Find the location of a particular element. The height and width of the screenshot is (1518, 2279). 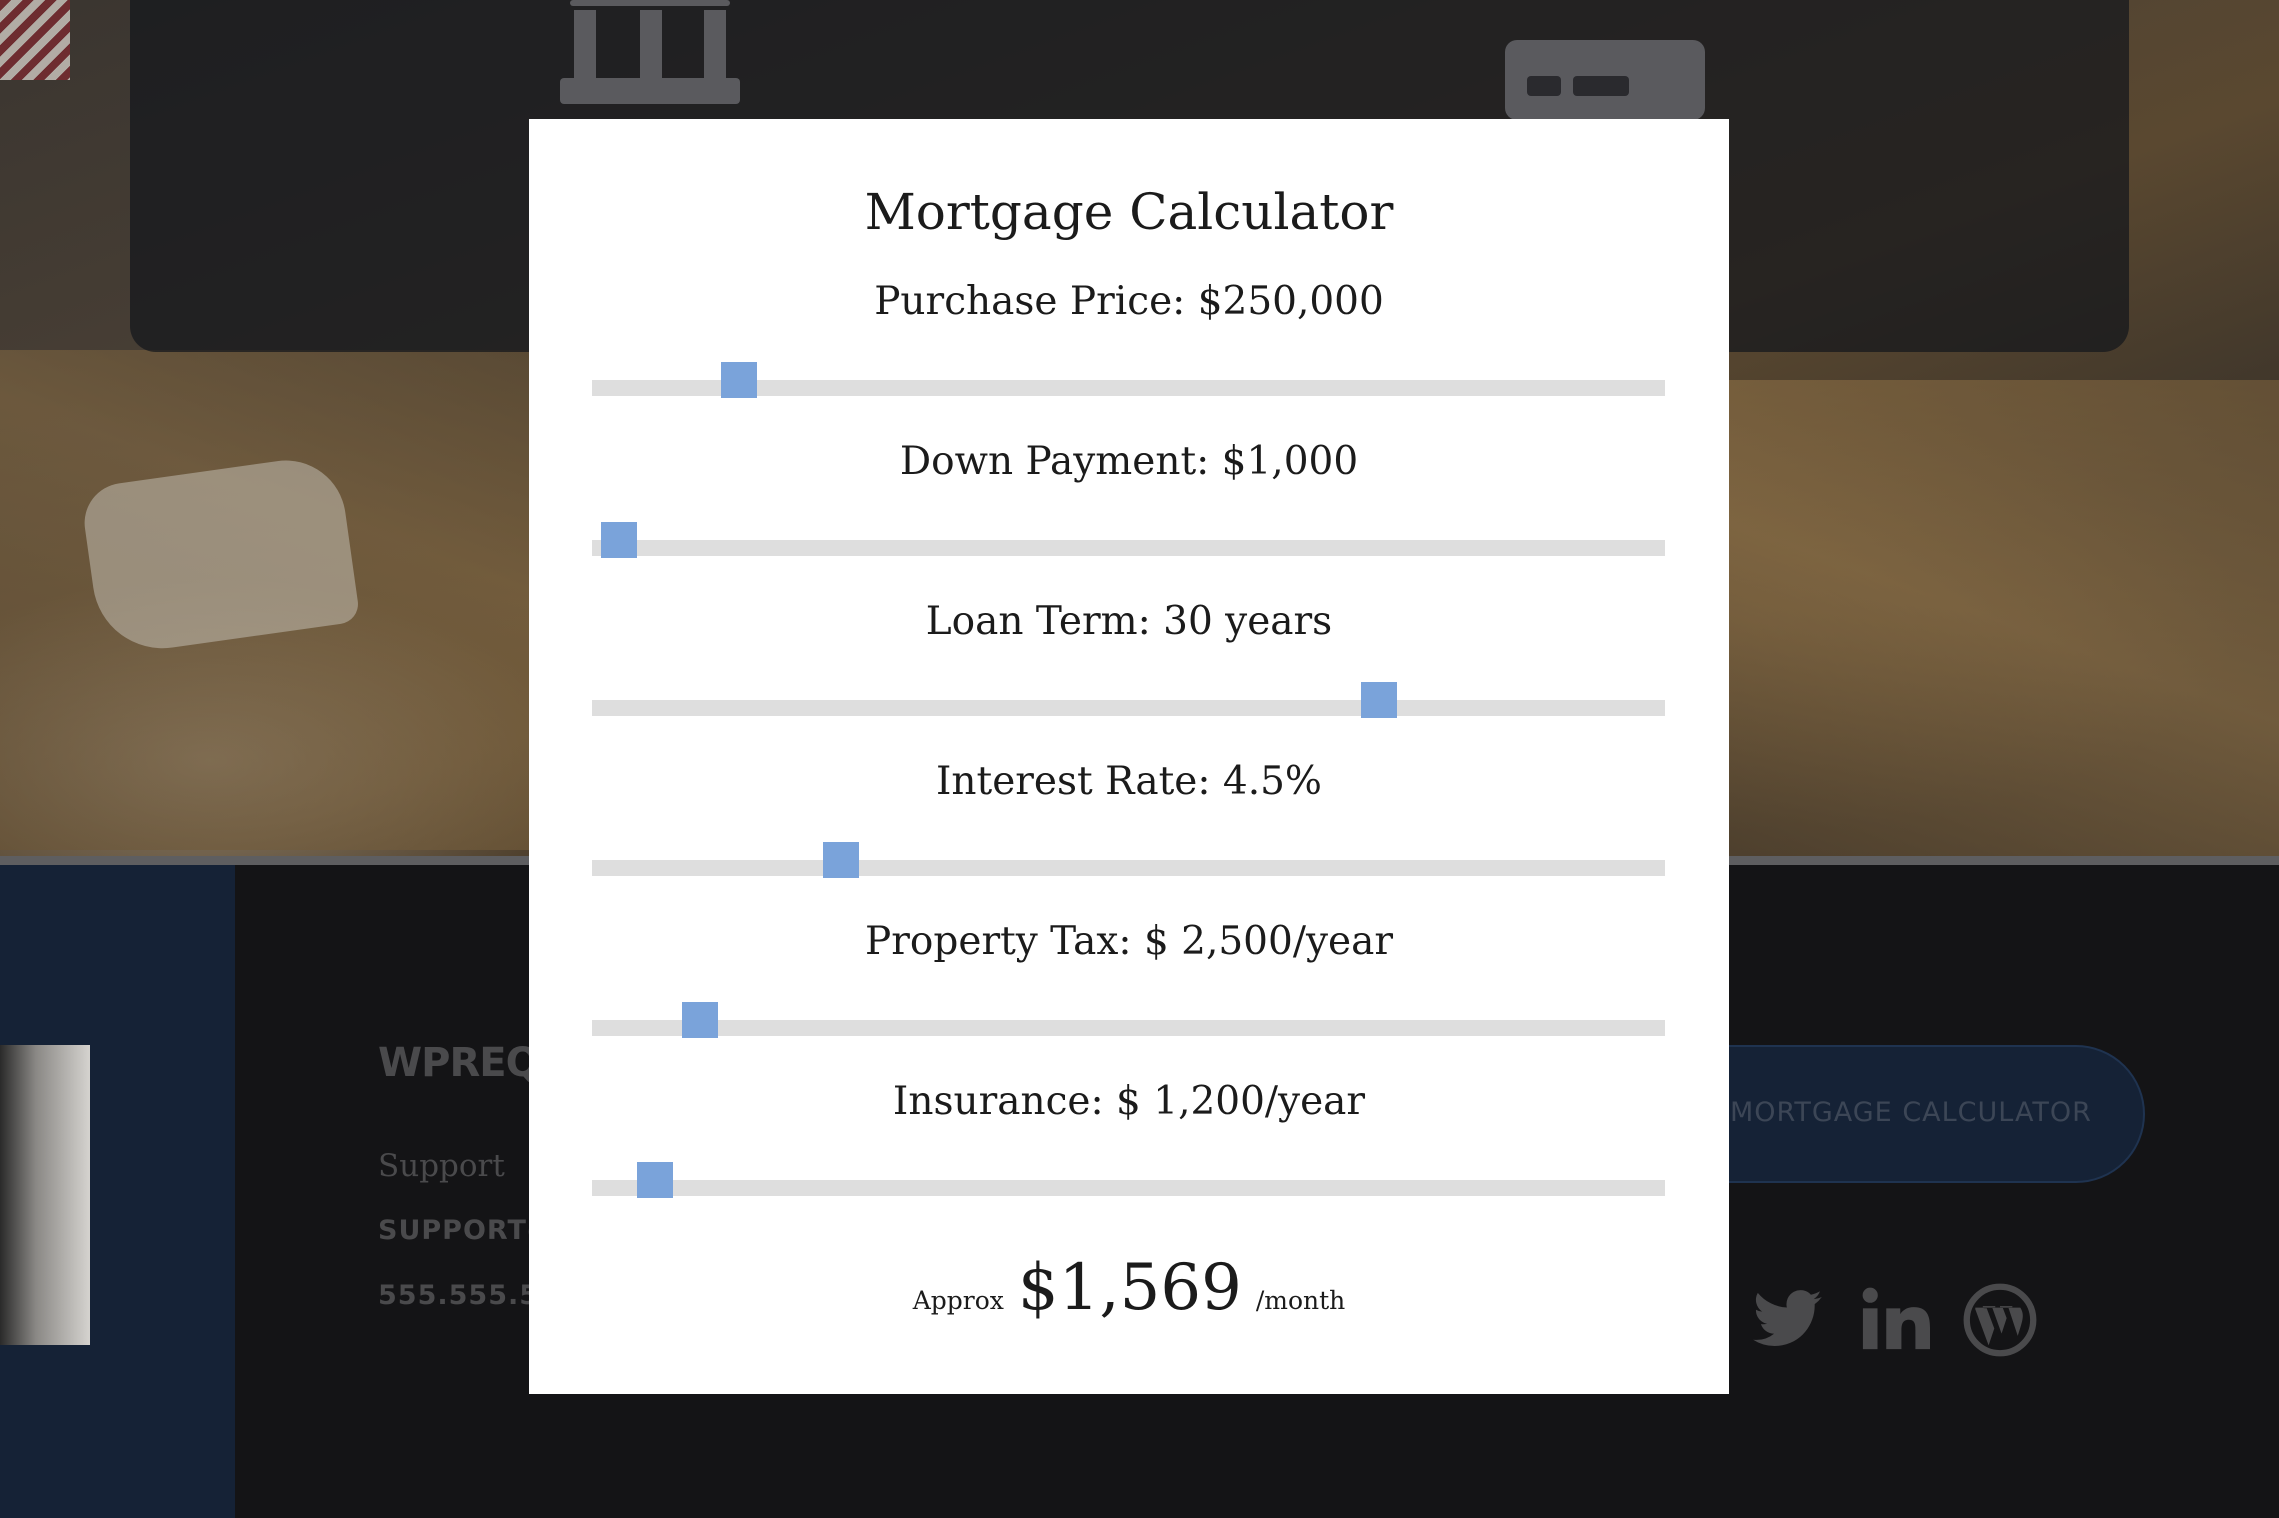

down-payment-label: Down Payment: $1,000 is located at coordinates (1129, 461).